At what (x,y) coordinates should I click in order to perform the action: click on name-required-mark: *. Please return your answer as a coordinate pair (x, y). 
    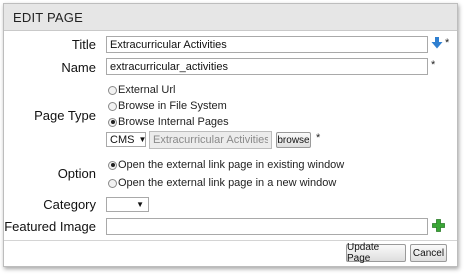
    Looking at the image, I should click on (433, 65).